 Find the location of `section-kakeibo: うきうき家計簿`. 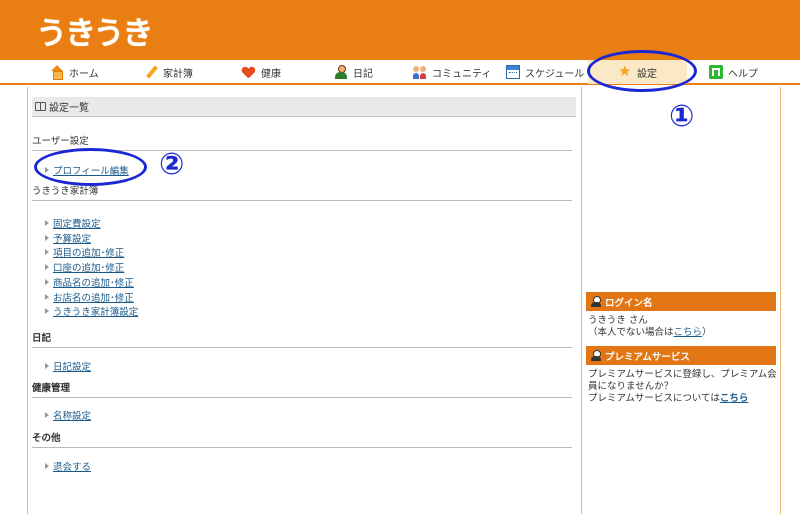

section-kakeibo: うきうき家計簿 is located at coordinates (302, 192).